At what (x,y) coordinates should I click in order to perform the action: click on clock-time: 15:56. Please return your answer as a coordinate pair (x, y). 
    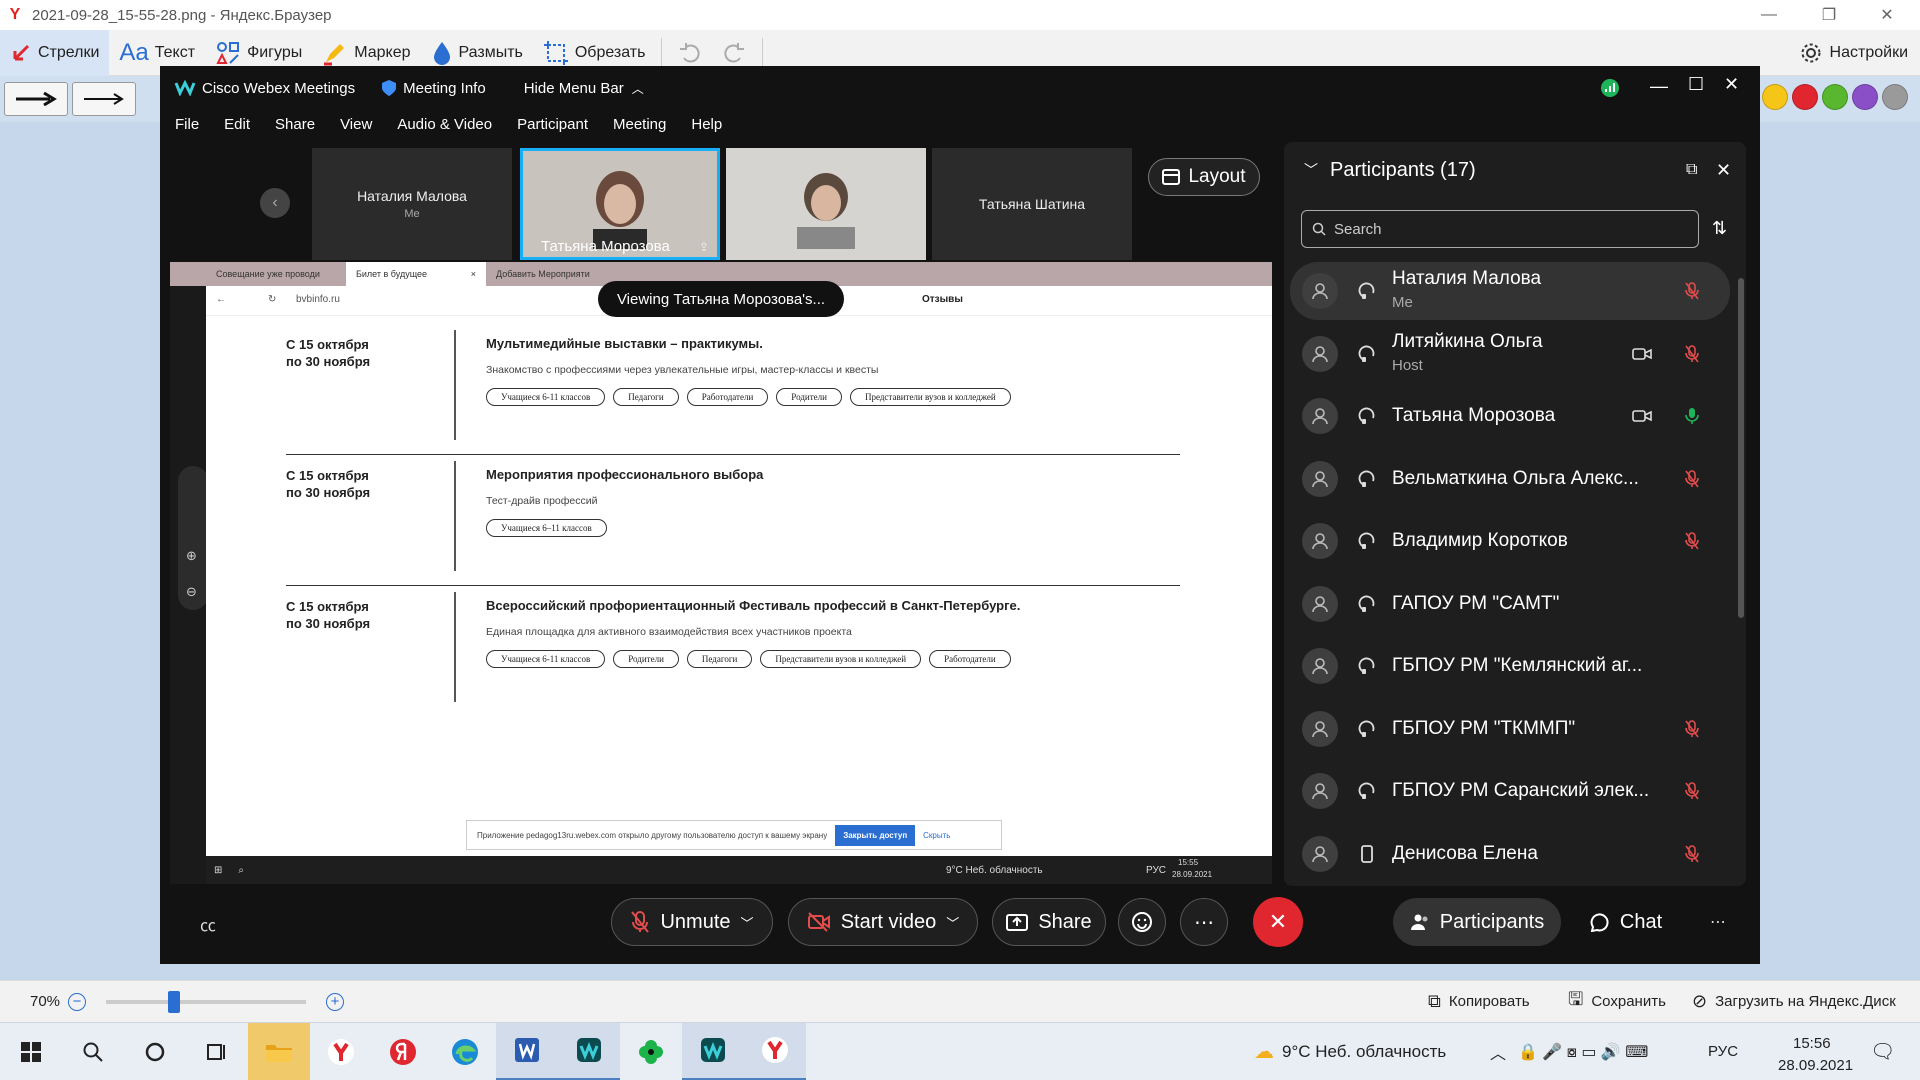
    Looking at the image, I should click on (1812, 1043).